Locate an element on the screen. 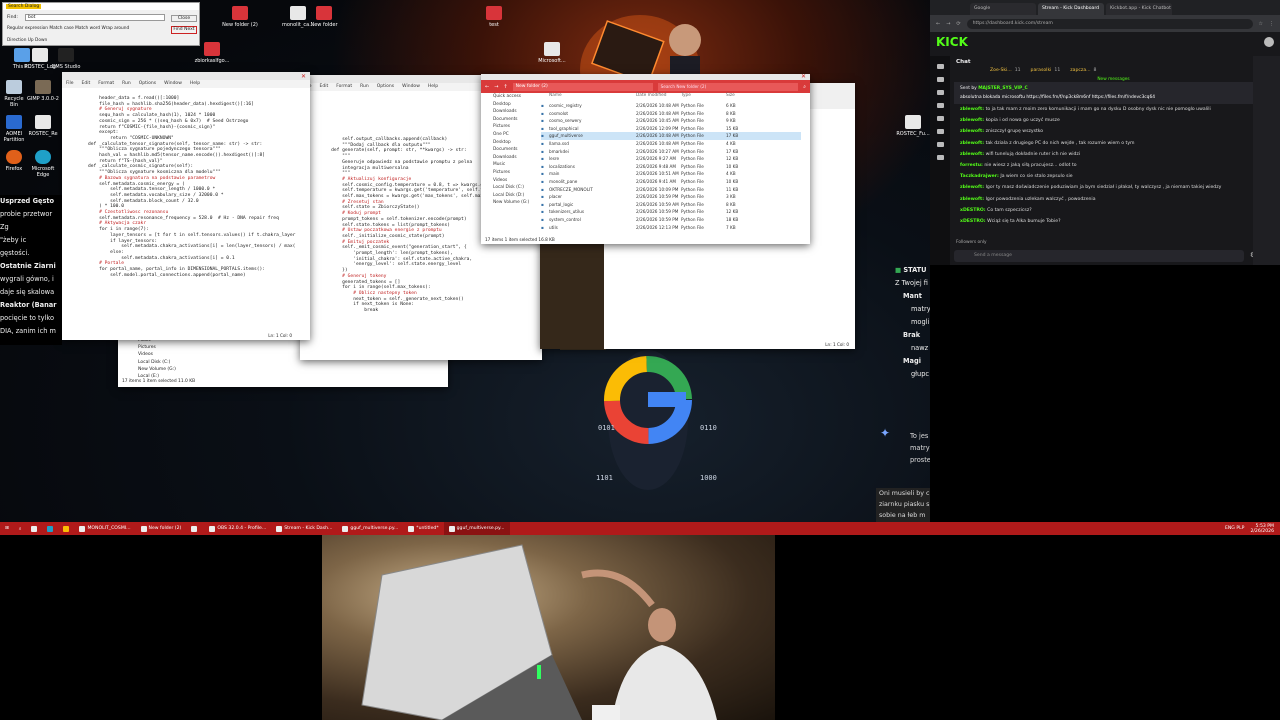 Image resolution: width=1280 pixels, height=720 pixels. nav-item: Music is located at coordinates (516, 165).